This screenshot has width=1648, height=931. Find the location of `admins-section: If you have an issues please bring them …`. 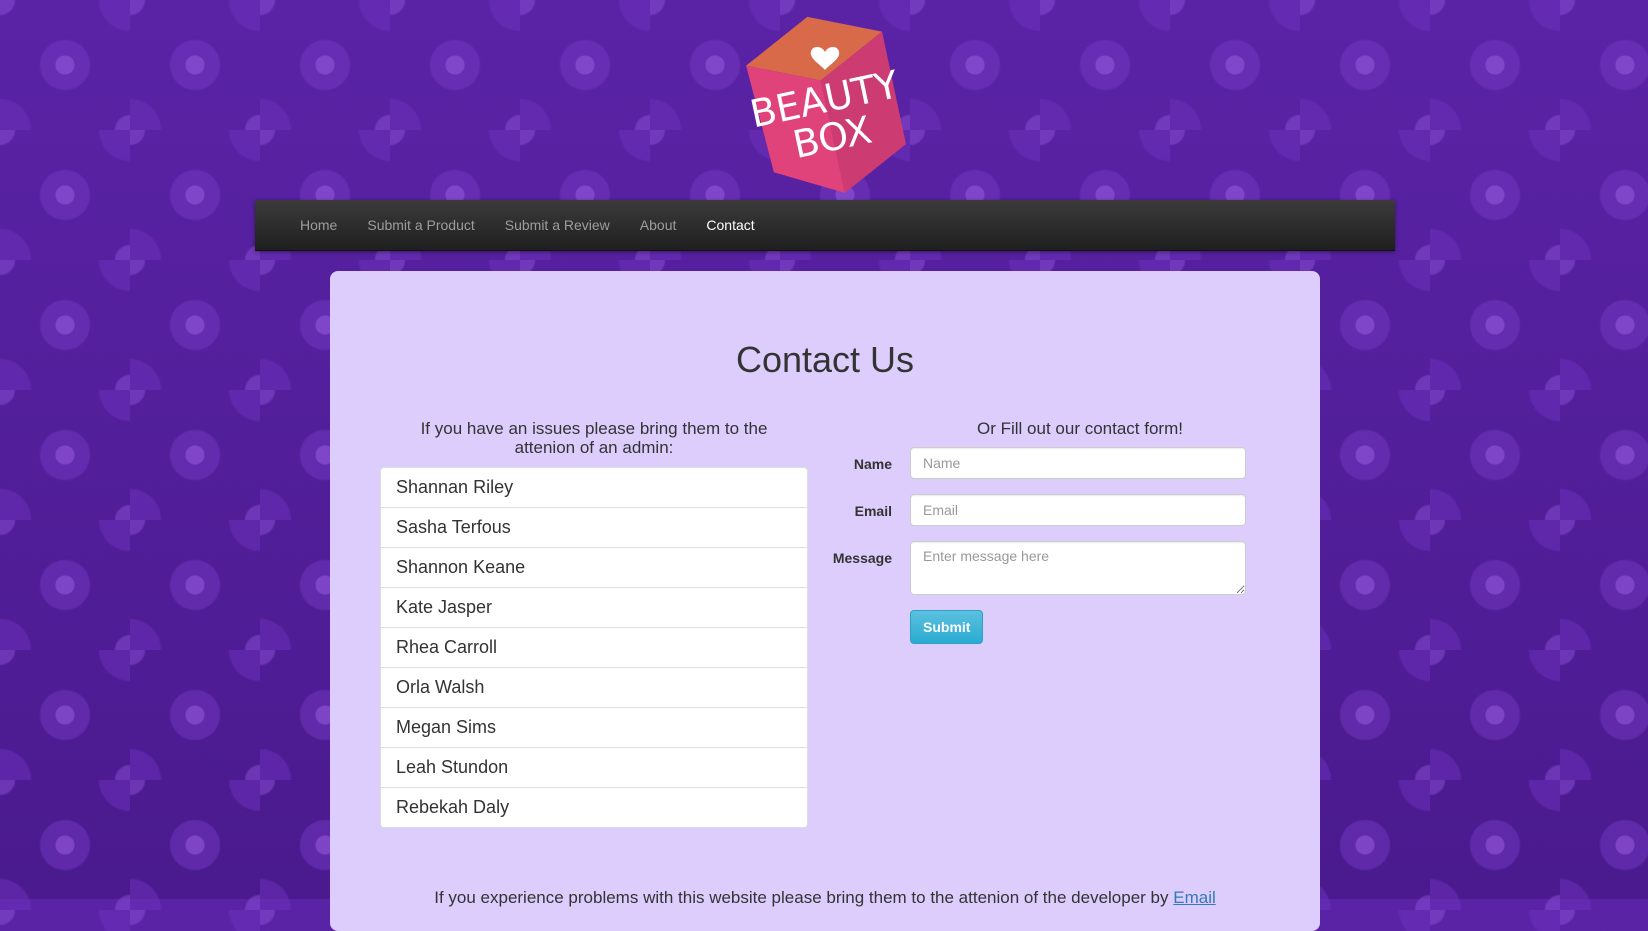

admins-section: If you have an issues please bring them … is located at coordinates (594, 623).